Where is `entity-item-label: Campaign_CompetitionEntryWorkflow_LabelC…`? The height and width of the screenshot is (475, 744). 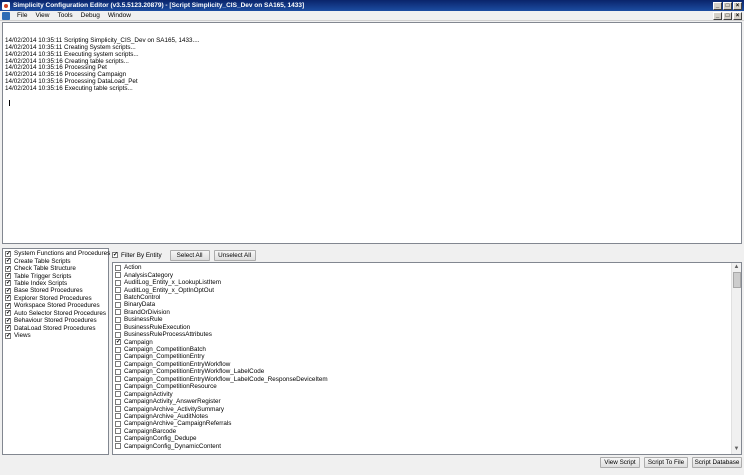
entity-item-label: Campaign_CompetitionEntryWorkflow_LabelC… is located at coordinates (194, 372).